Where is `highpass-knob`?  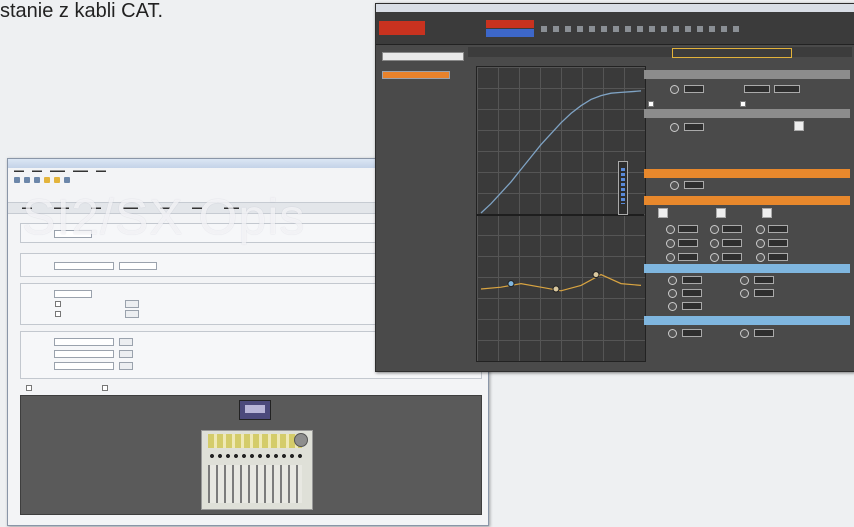 highpass-knob is located at coordinates (674, 185).